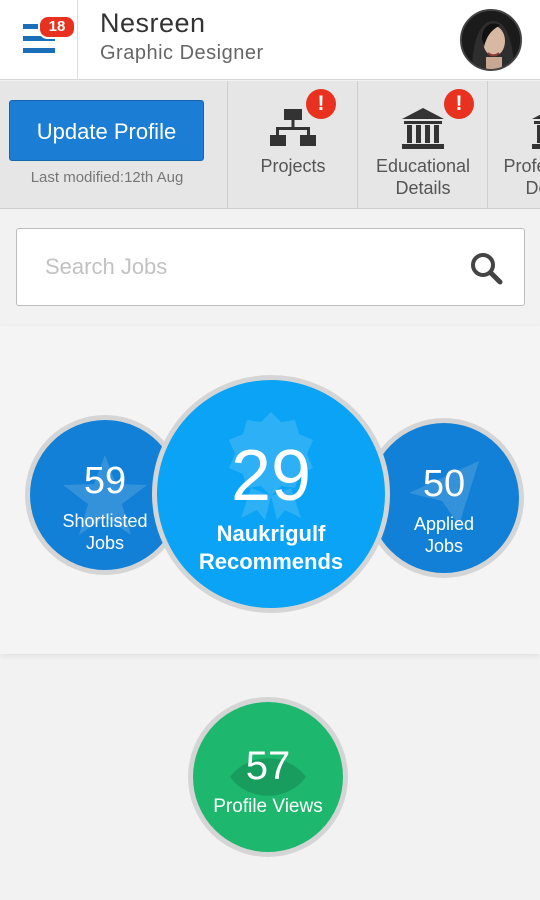  I want to click on tile-label-text: Professional Details, so click(521, 177).